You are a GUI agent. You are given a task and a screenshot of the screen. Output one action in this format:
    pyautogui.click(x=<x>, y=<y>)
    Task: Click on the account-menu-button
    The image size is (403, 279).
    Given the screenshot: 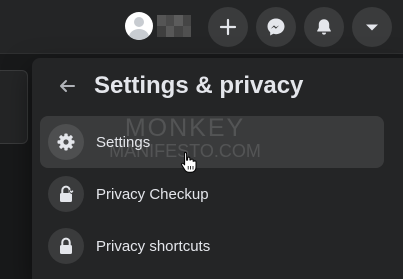 What is the action you would take?
    pyautogui.click(x=372, y=27)
    